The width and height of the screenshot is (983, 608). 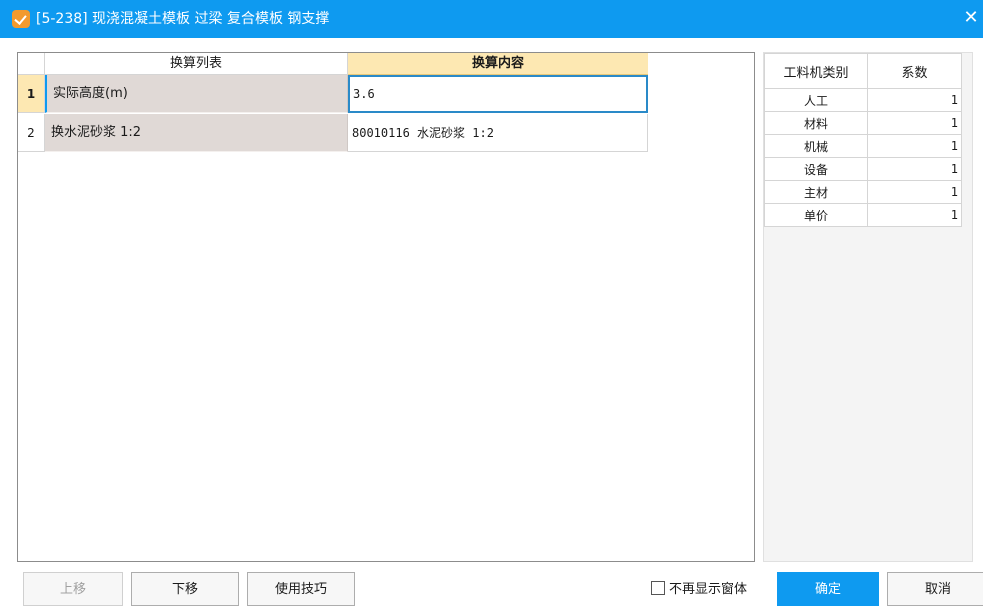 I want to click on table-row: 单价 1, so click(x=863, y=215).